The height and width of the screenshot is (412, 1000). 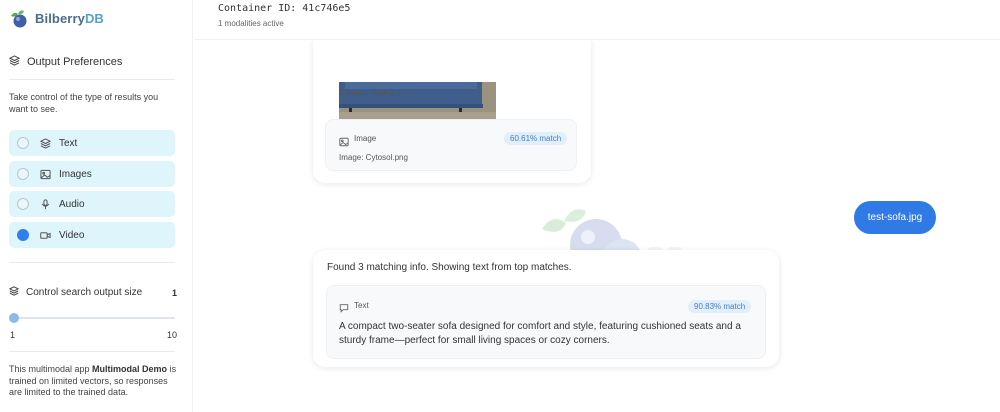 What do you see at coordinates (72, 204) in the screenshot?
I see `option-label: Audio` at bounding box center [72, 204].